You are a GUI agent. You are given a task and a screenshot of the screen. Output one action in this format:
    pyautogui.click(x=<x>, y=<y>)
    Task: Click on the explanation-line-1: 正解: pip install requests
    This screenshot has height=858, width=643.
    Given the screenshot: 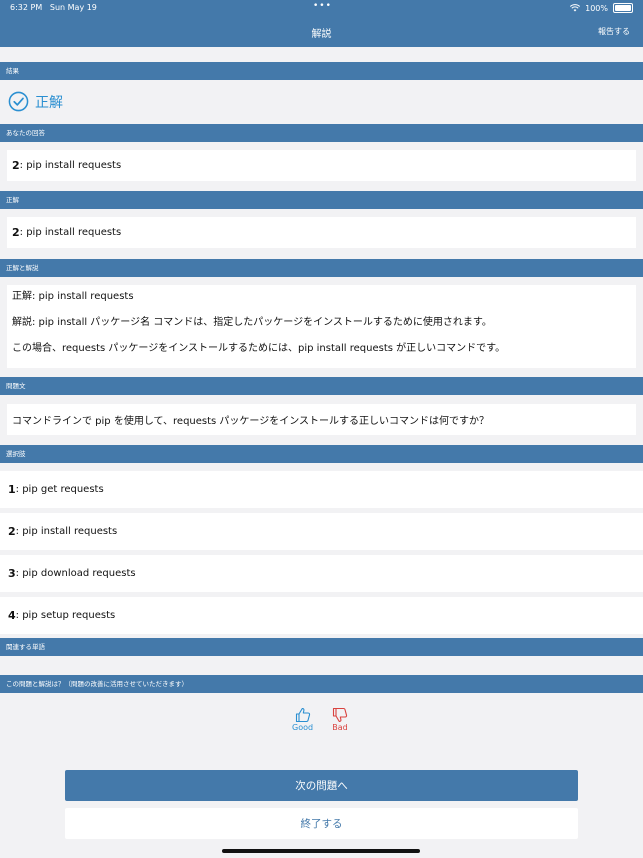 What is the action you would take?
    pyautogui.click(x=73, y=296)
    